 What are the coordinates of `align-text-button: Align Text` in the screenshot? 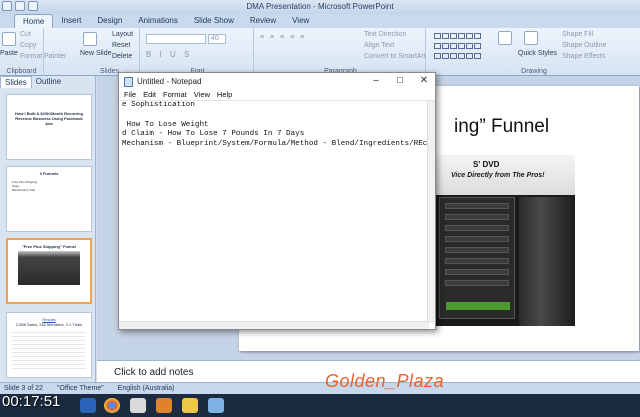 It's located at (379, 45).